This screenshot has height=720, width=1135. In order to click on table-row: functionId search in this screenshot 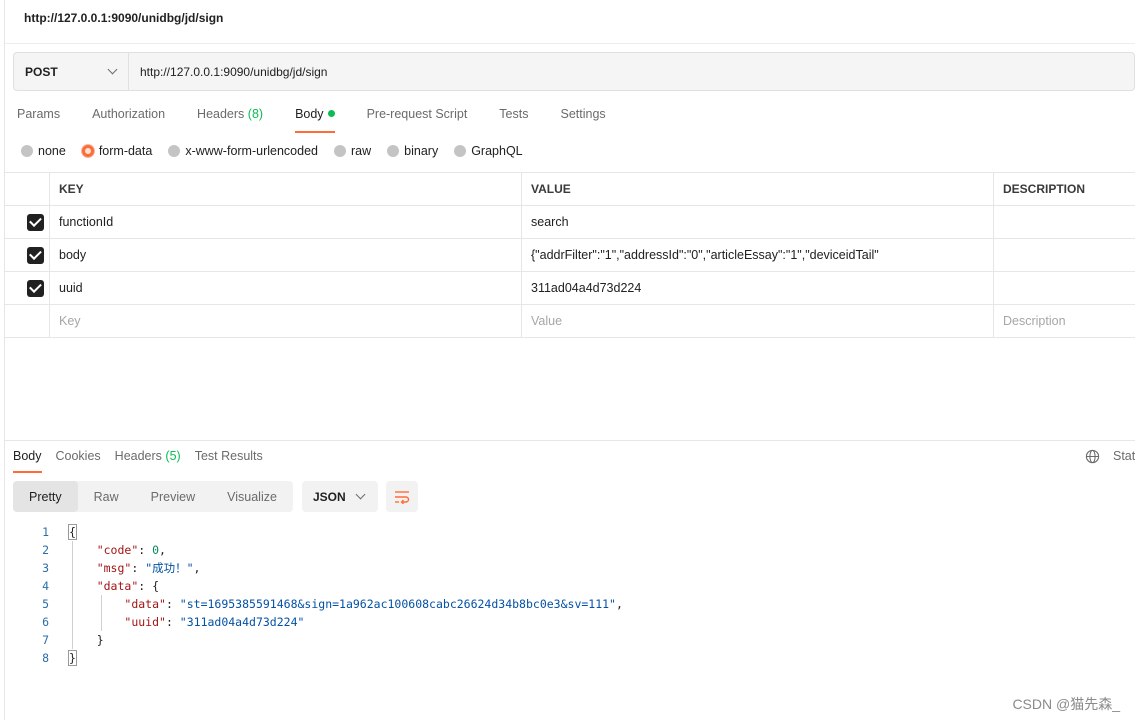, I will do `click(570, 222)`.